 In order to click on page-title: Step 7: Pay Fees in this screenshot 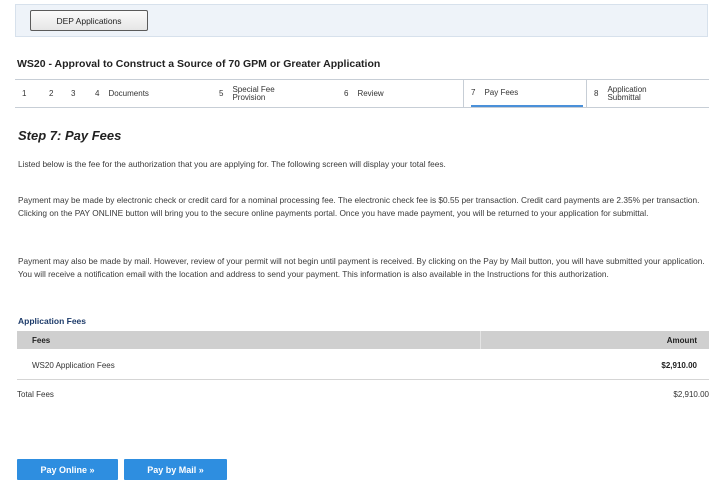, I will do `click(70, 135)`.